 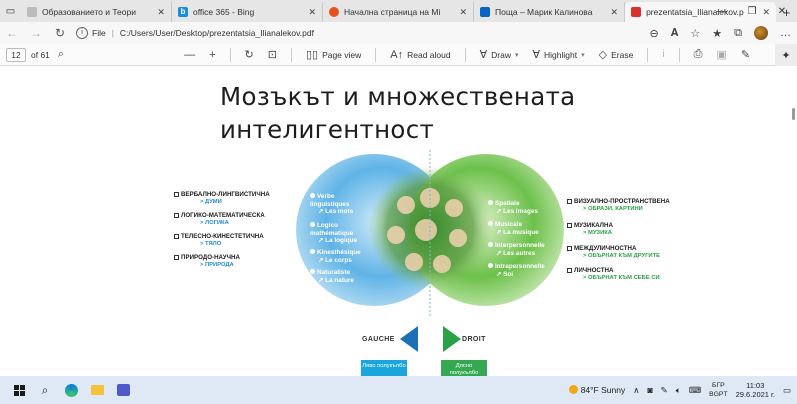 I want to click on right-french-2: Musicale ↗ La musique, so click(x=513, y=228).